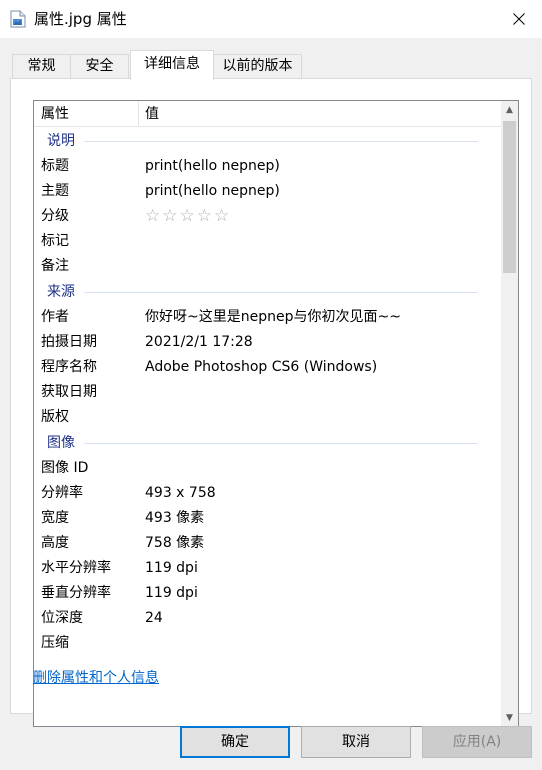 This screenshot has width=542, height=770. I want to click on list-item: 压缩, so click(268, 643).